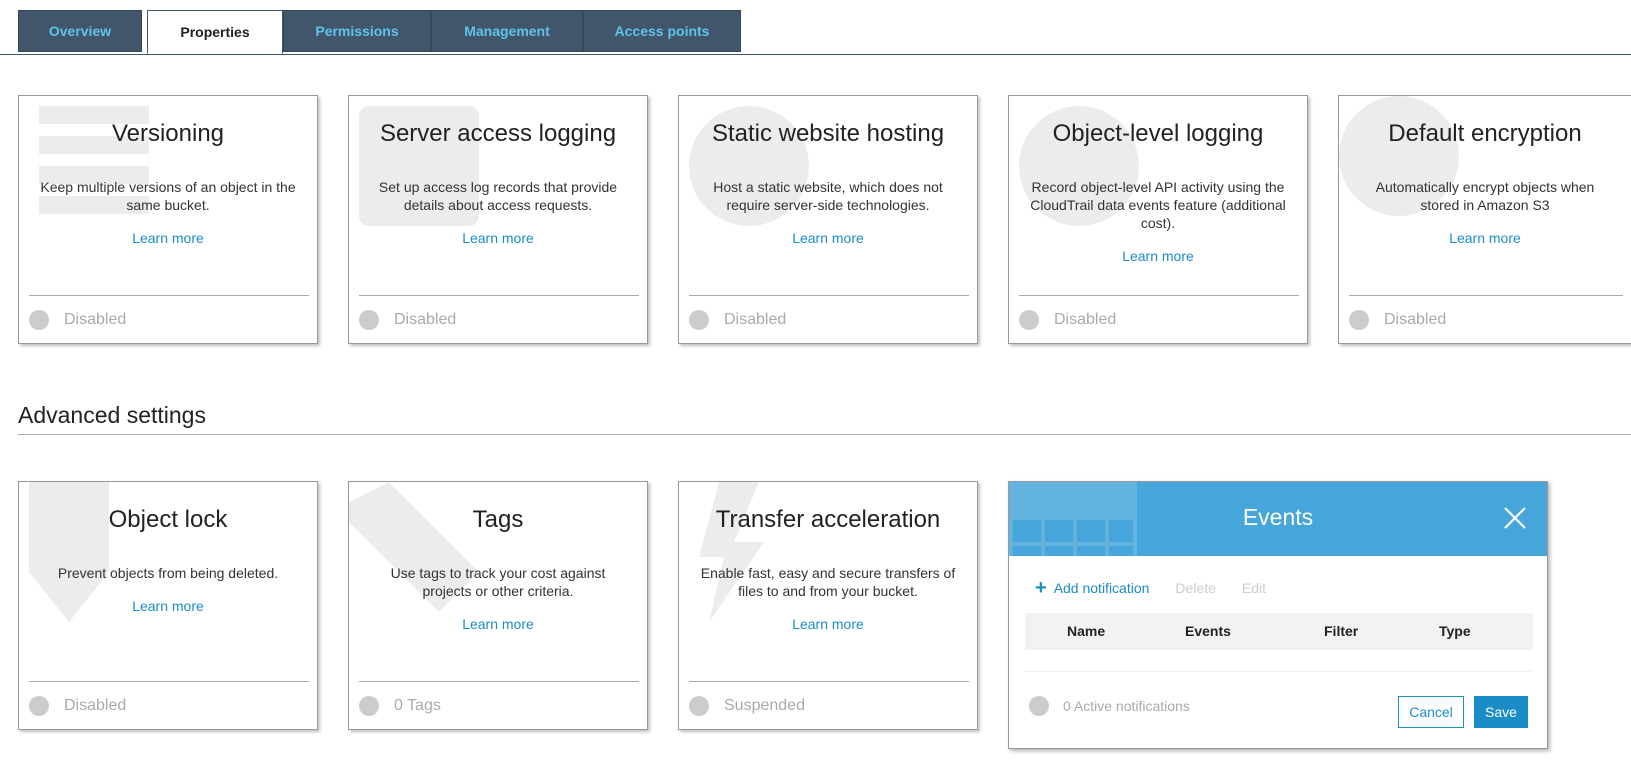  I want to click on card-title: Tags, so click(498, 519).